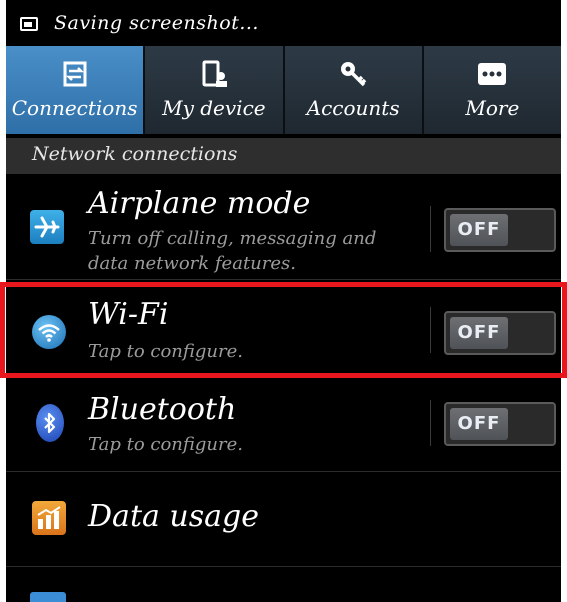 This screenshot has height=602, width=567. What do you see at coordinates (199, 203) in the screenshot?
I see `row-title: Airplane mode` at bounding box center [199, 203].